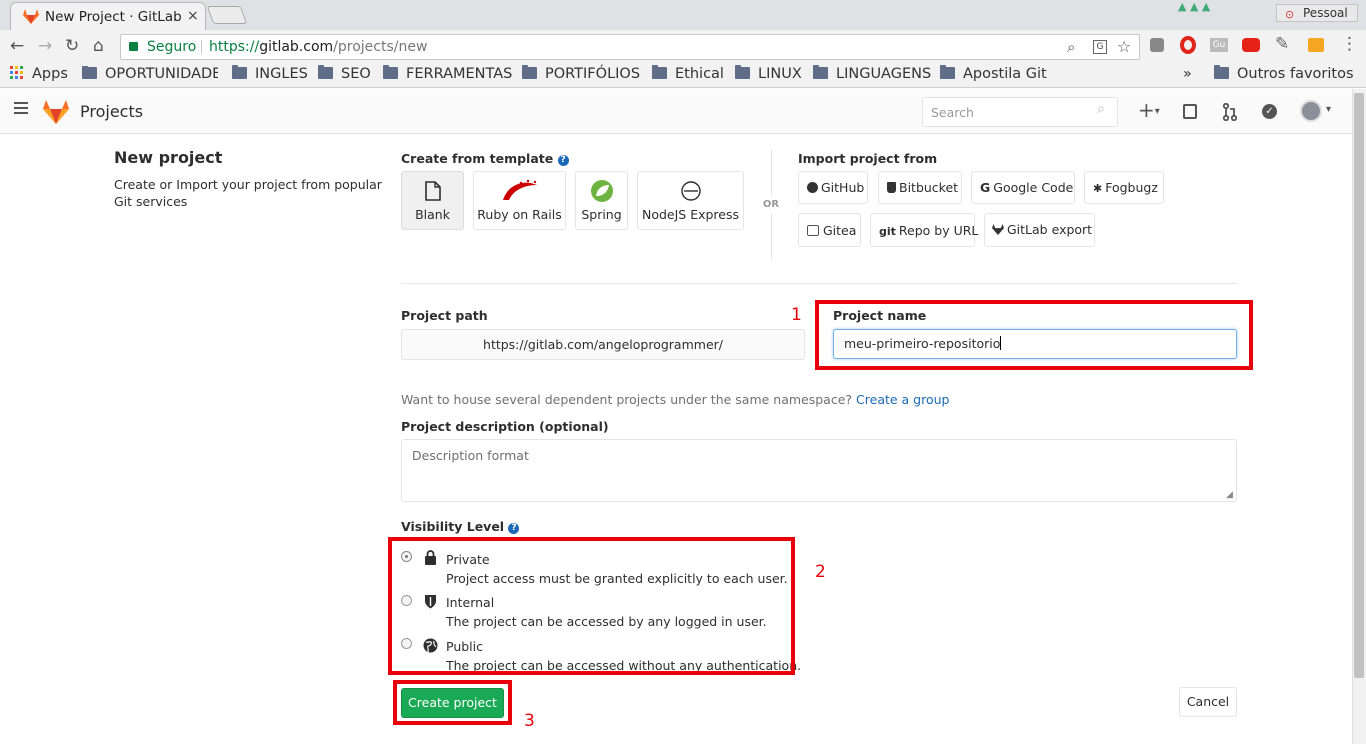  Describe the element at coordinates (902, 399) in the screenshot. I see `create-group-link: Create a group` at that location.